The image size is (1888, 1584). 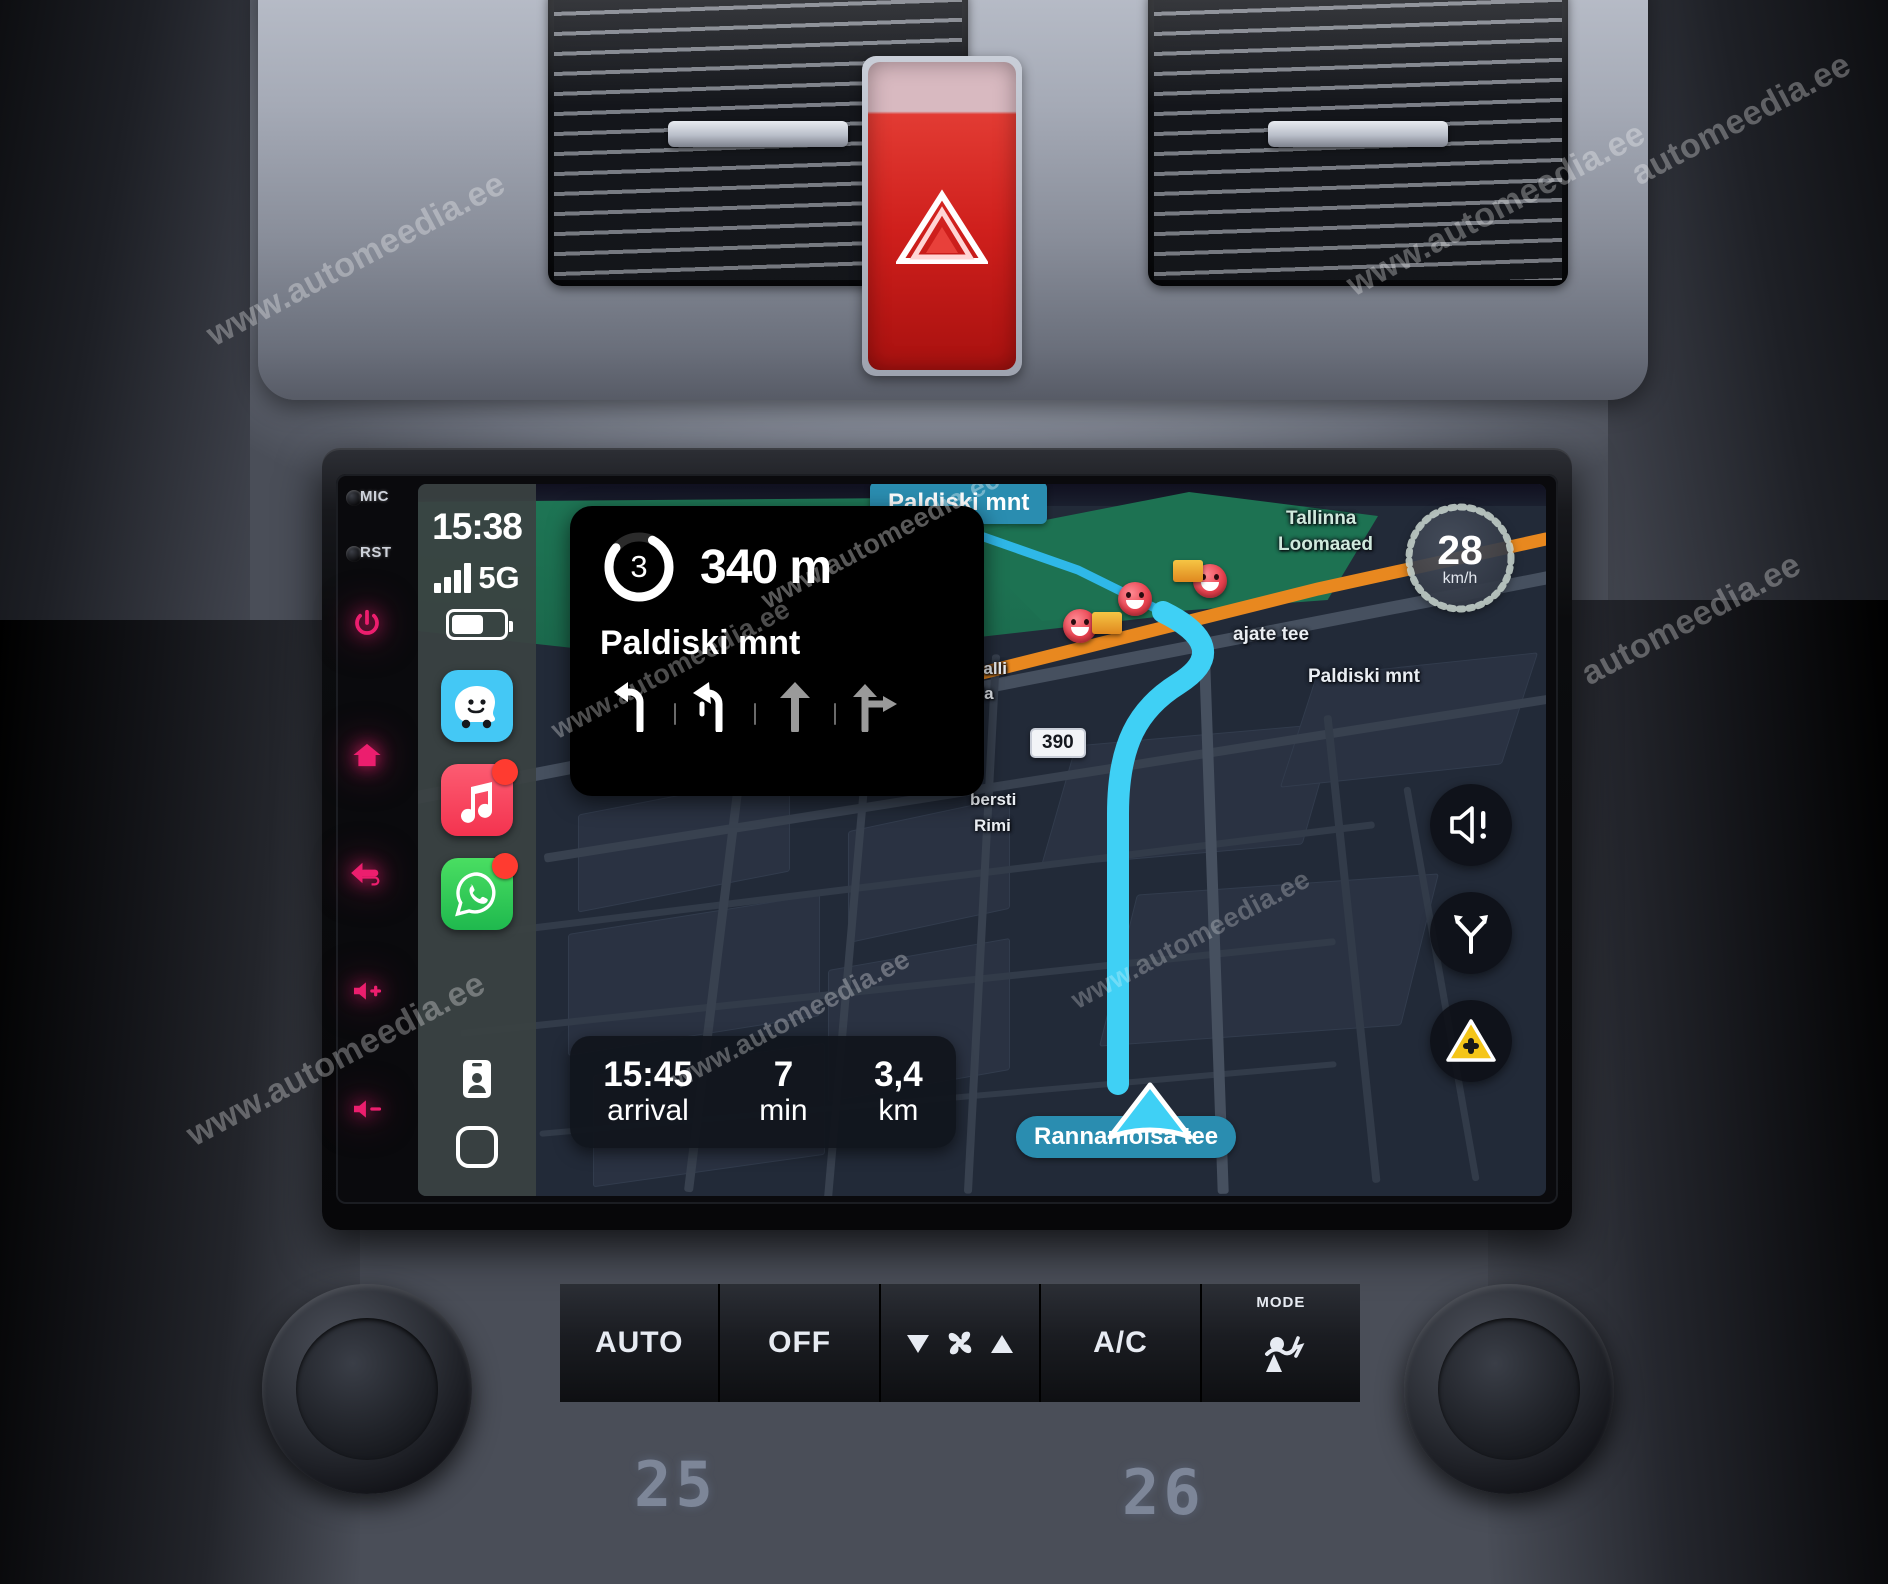 I want to click on mic-label: MIC, so click(x=374, y=496).